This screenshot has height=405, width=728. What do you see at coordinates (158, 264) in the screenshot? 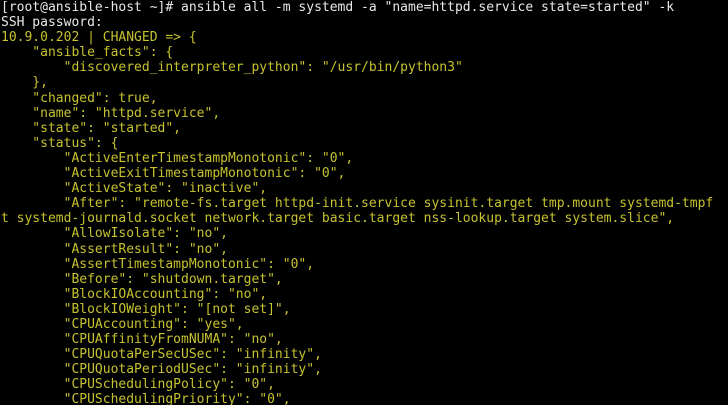
I see `output-line: "AssertTimestampMonotonic": "0",` at bounding box center [158, 264].